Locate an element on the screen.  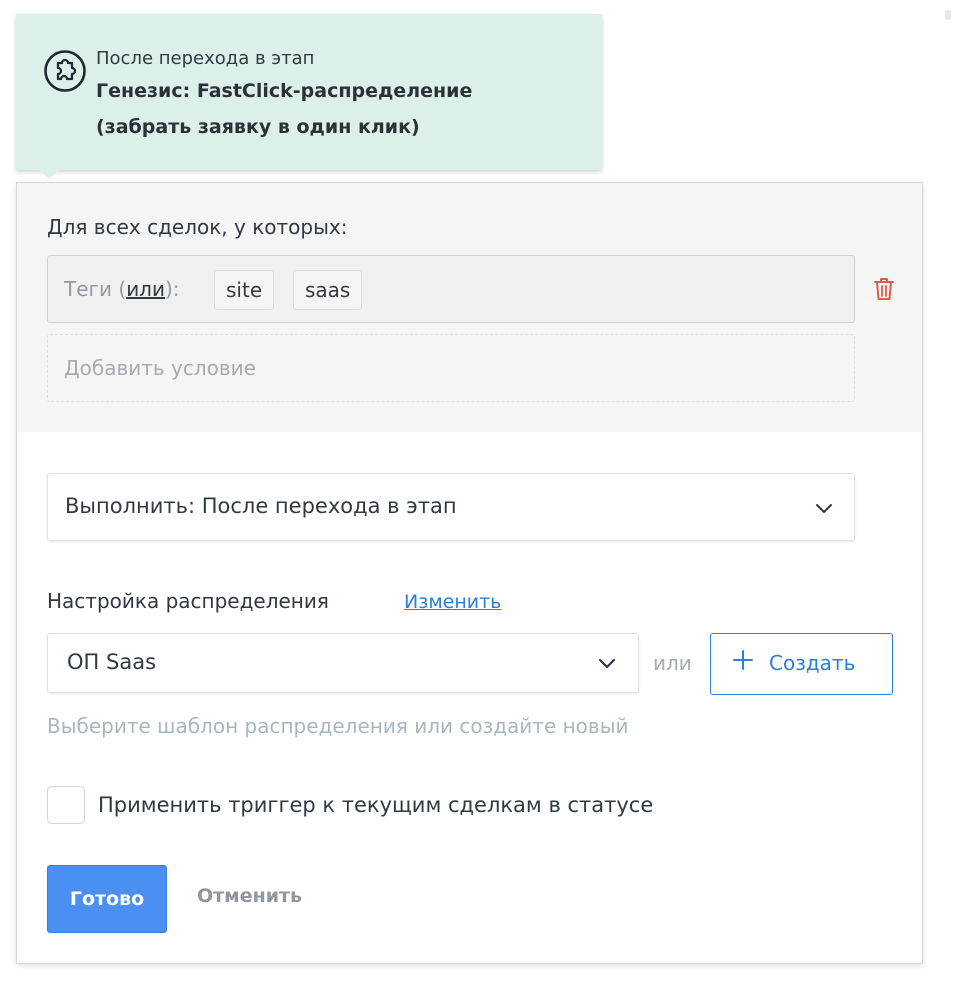
tag-chip-site: site is located at coordinates (244, 290).